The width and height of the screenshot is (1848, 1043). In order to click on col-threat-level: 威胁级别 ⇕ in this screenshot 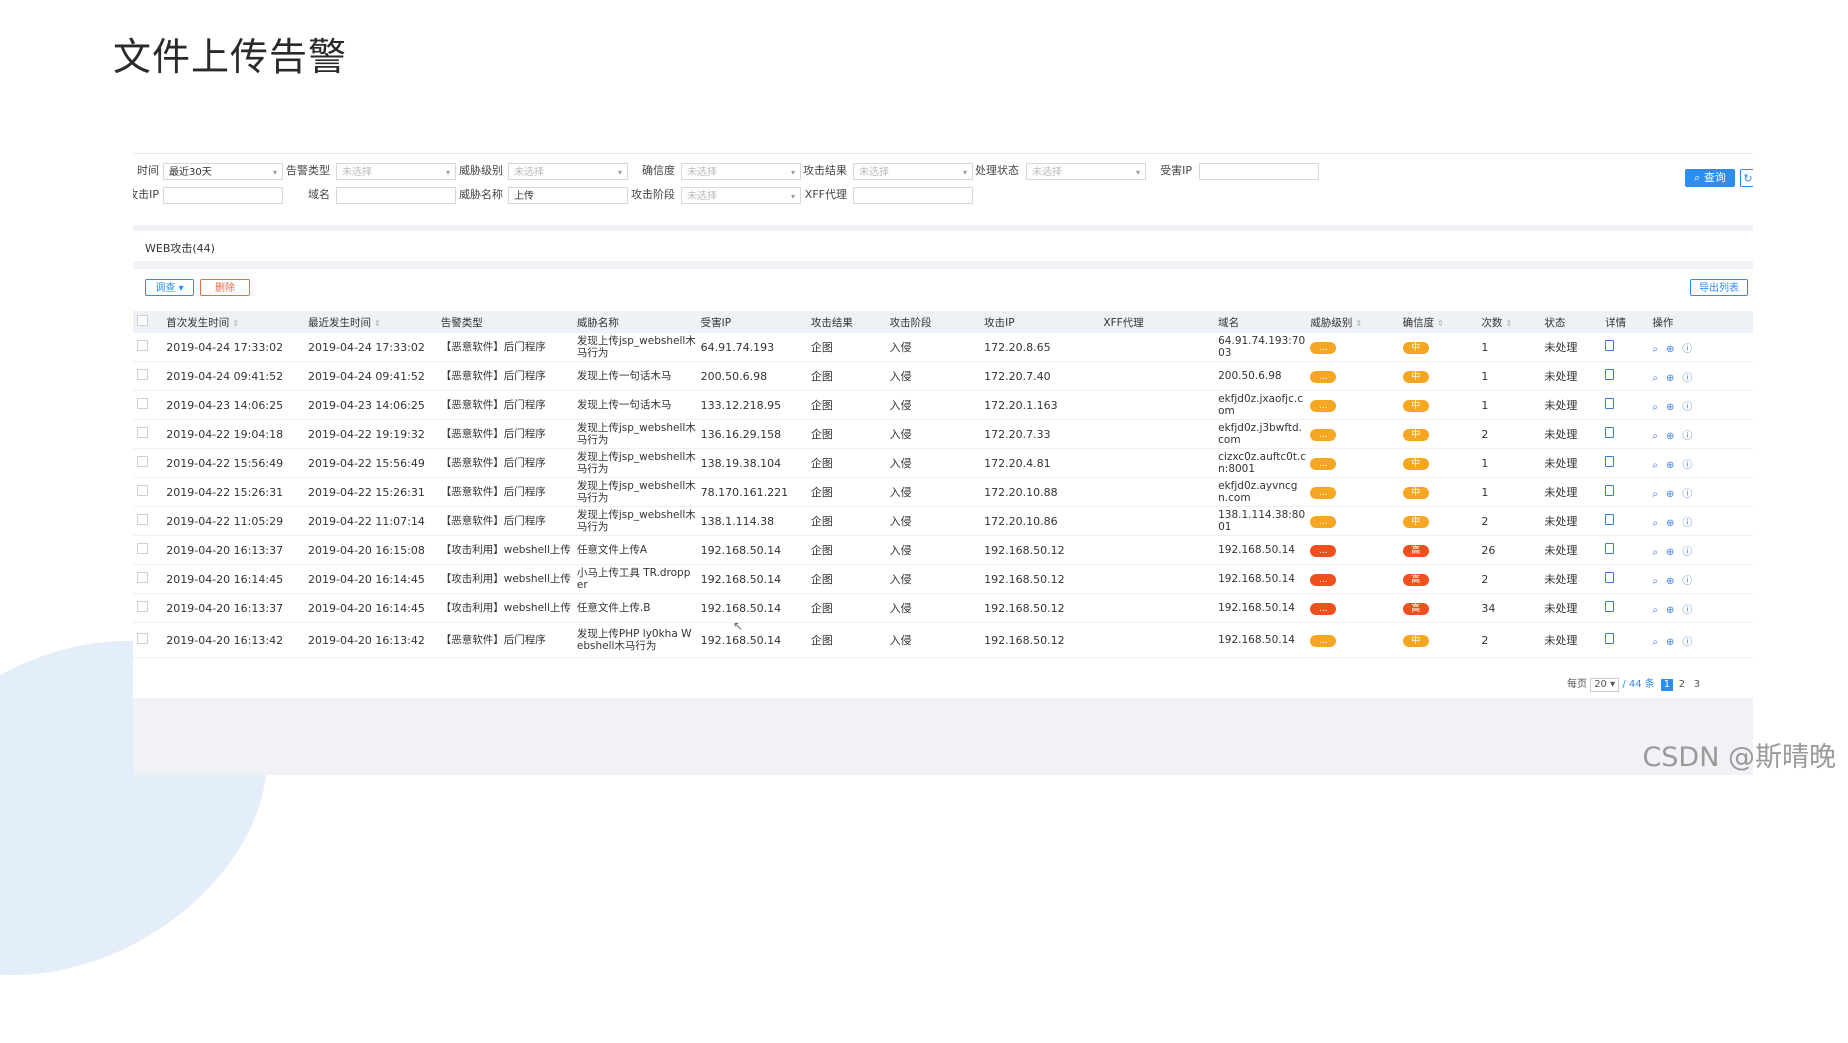, I will do `click(1352, 322)`.